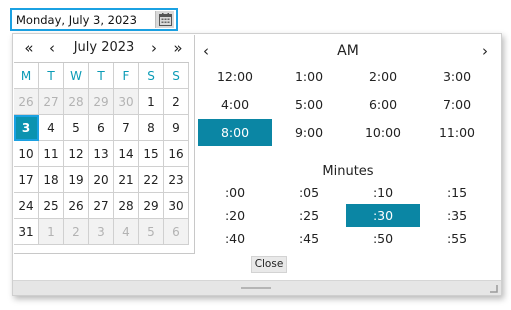  I want to click on minute-option: :00, so click(235, 192).